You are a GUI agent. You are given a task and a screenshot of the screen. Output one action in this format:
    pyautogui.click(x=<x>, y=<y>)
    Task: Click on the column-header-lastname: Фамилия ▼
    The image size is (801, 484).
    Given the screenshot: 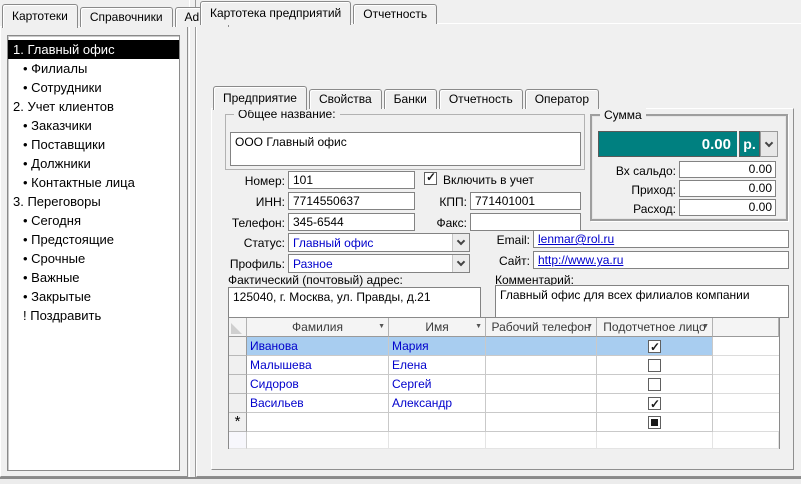 What is the action you would take?
    pyautogui.click(x=318, y=327)
    